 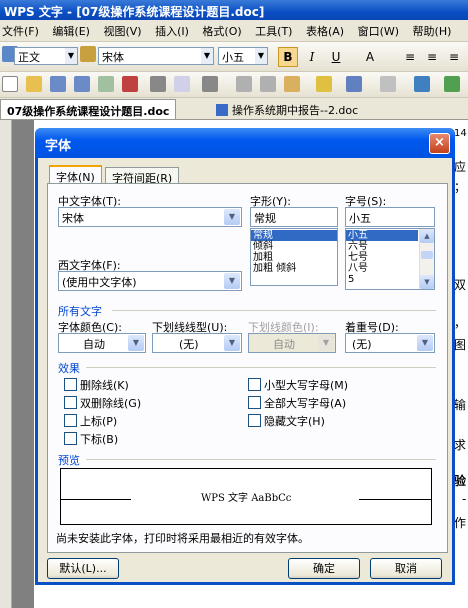 I want to click on hyperlink-icon, so click(x=422, y=84).